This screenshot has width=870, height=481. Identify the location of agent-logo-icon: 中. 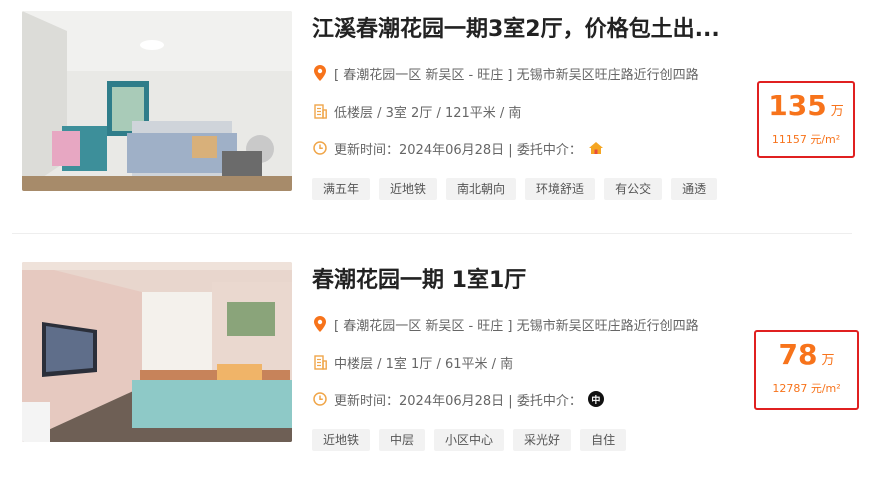
(595, 399).